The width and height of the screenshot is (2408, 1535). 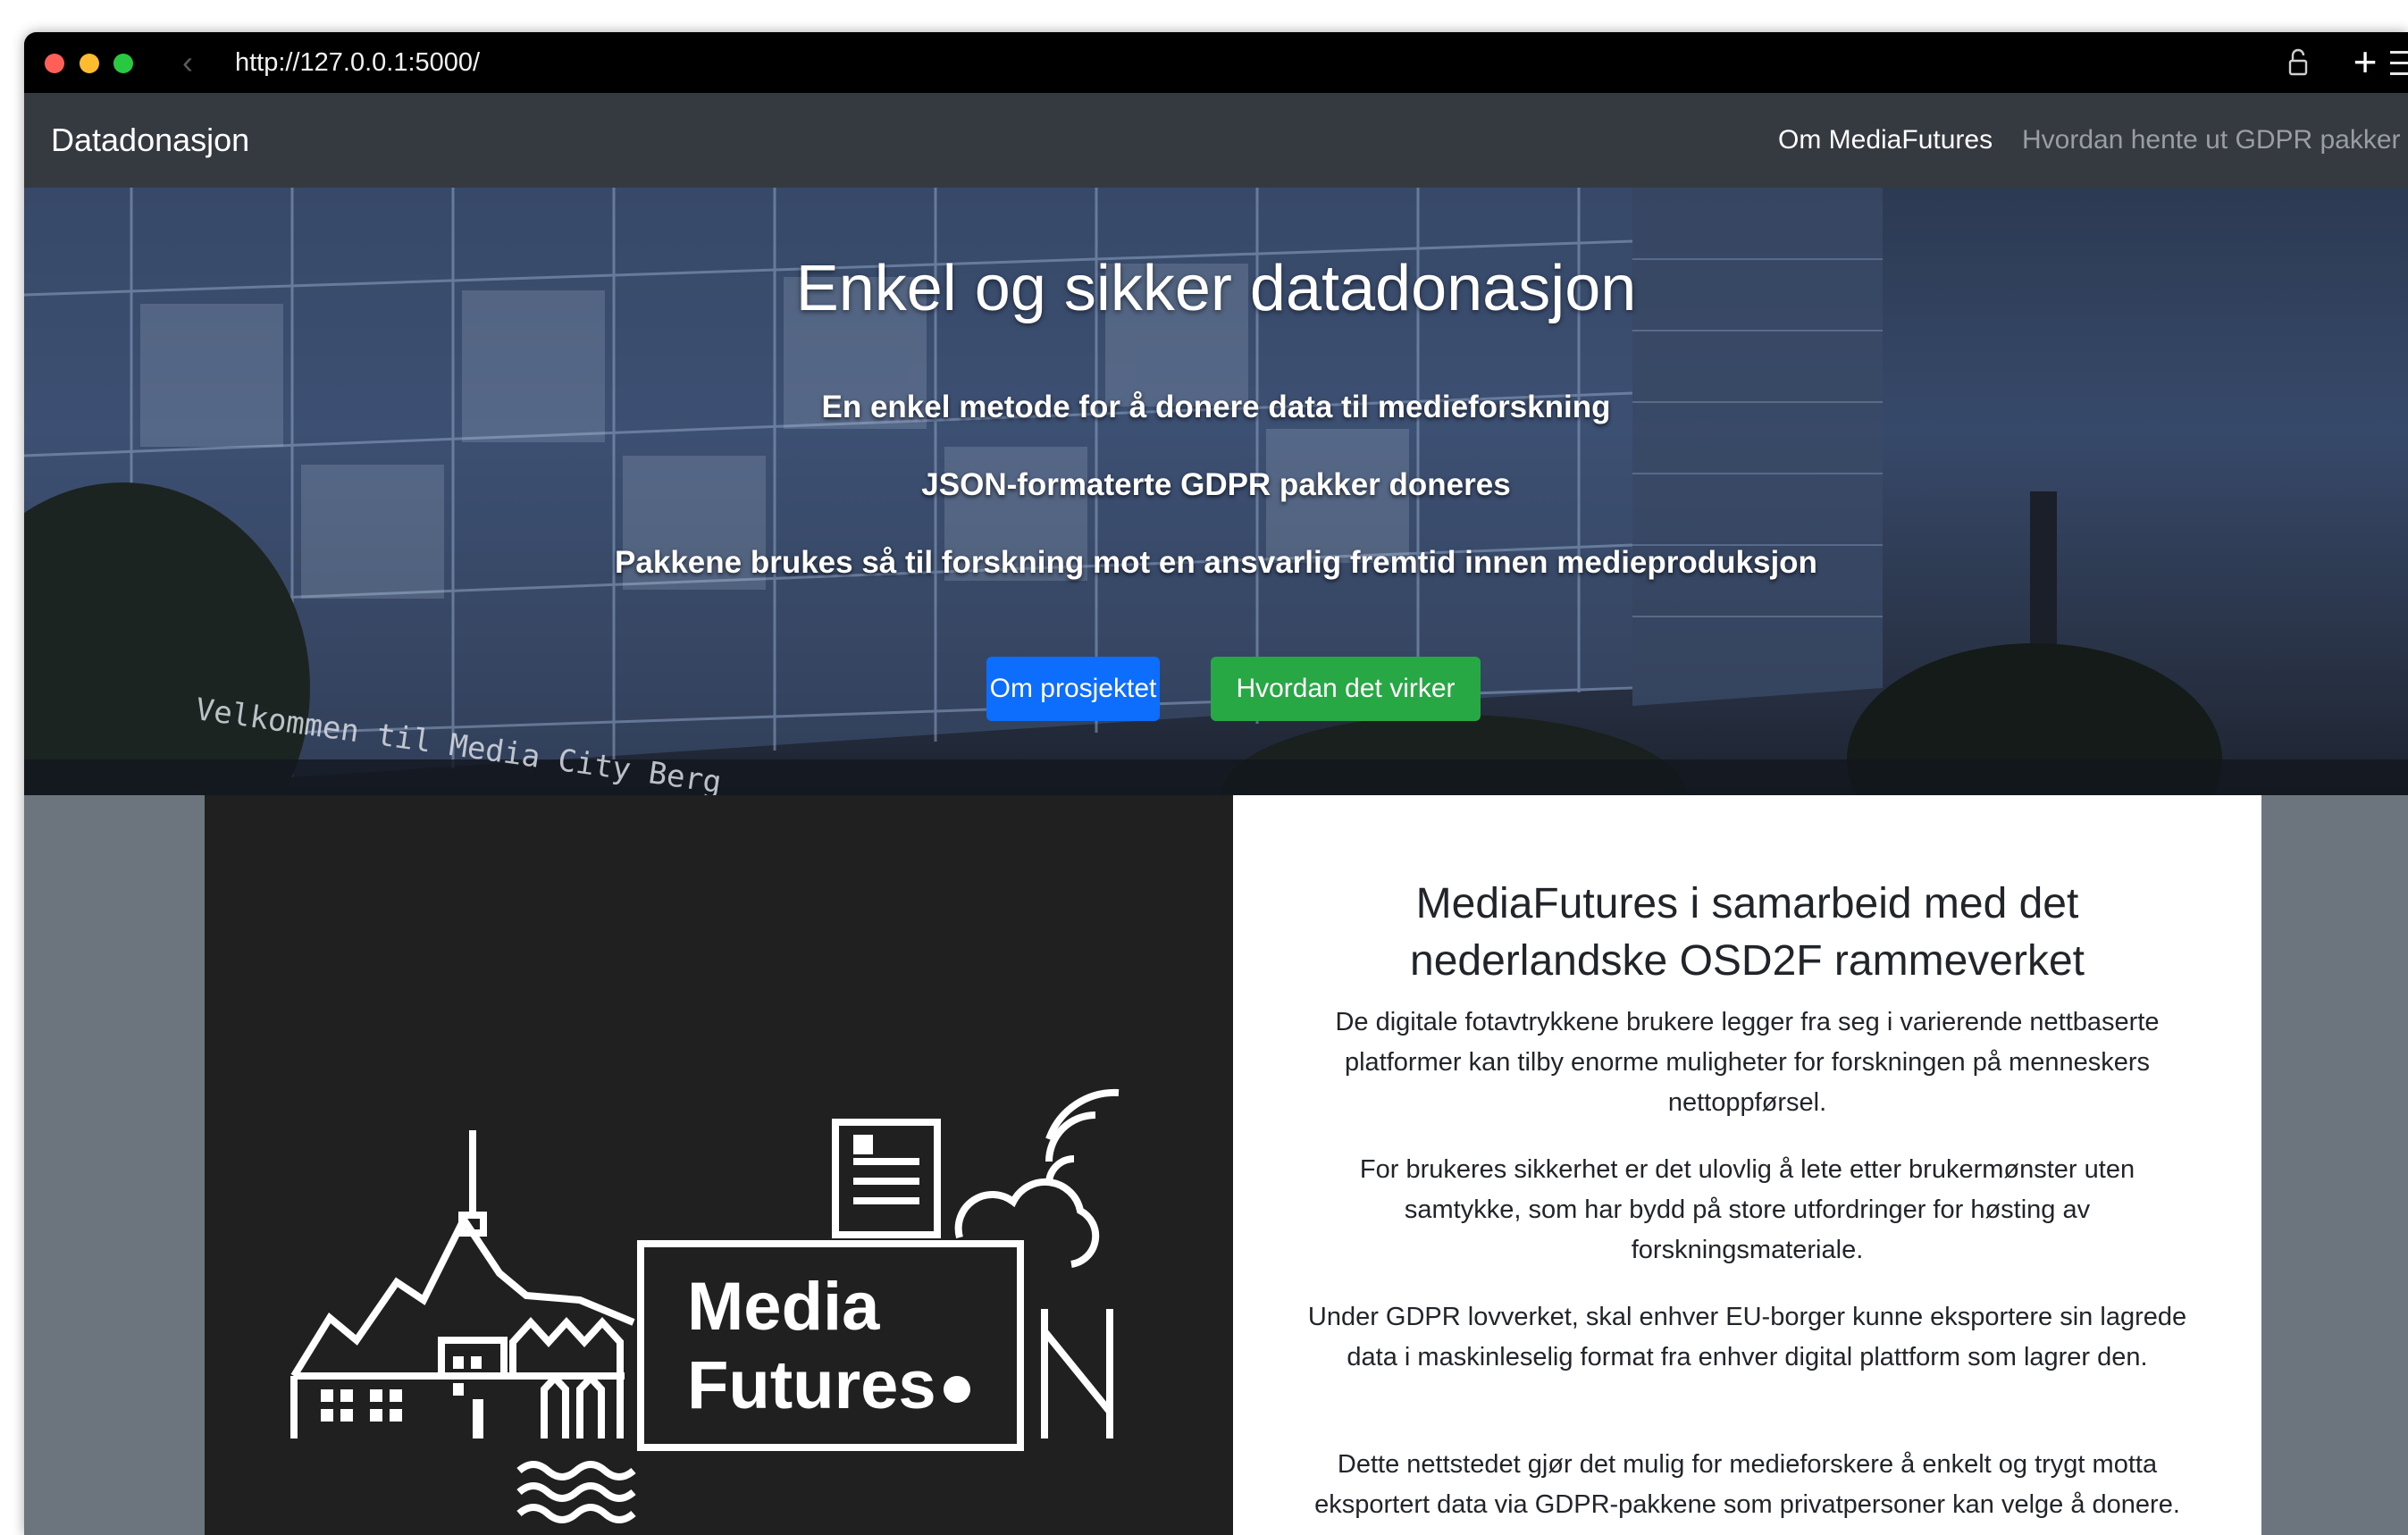 I want to click on address-bar: http://127.0.0.1:5000/, so click(x=357, y=62).